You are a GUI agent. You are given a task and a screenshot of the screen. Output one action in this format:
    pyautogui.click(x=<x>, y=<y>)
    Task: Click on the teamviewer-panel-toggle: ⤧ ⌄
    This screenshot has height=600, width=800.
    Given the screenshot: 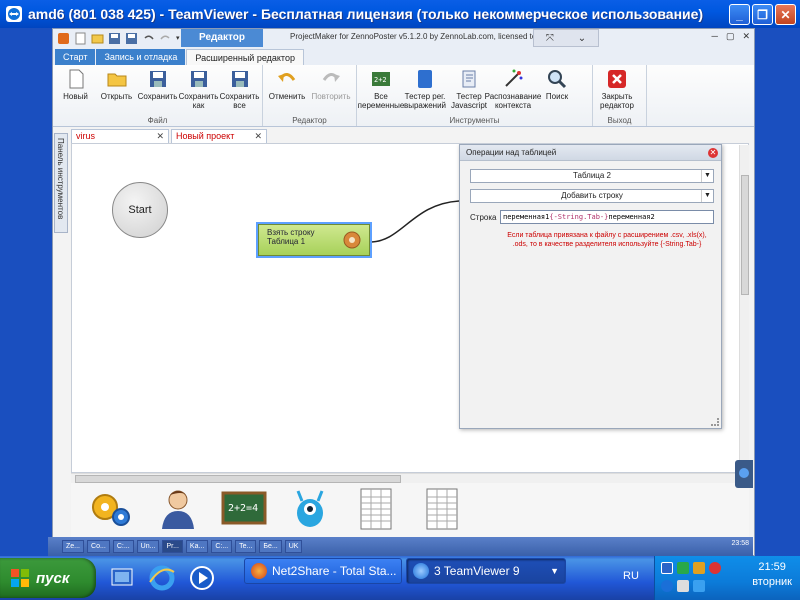 What is the action you would take?
    pyautogui.click(x=566, y=38)
    